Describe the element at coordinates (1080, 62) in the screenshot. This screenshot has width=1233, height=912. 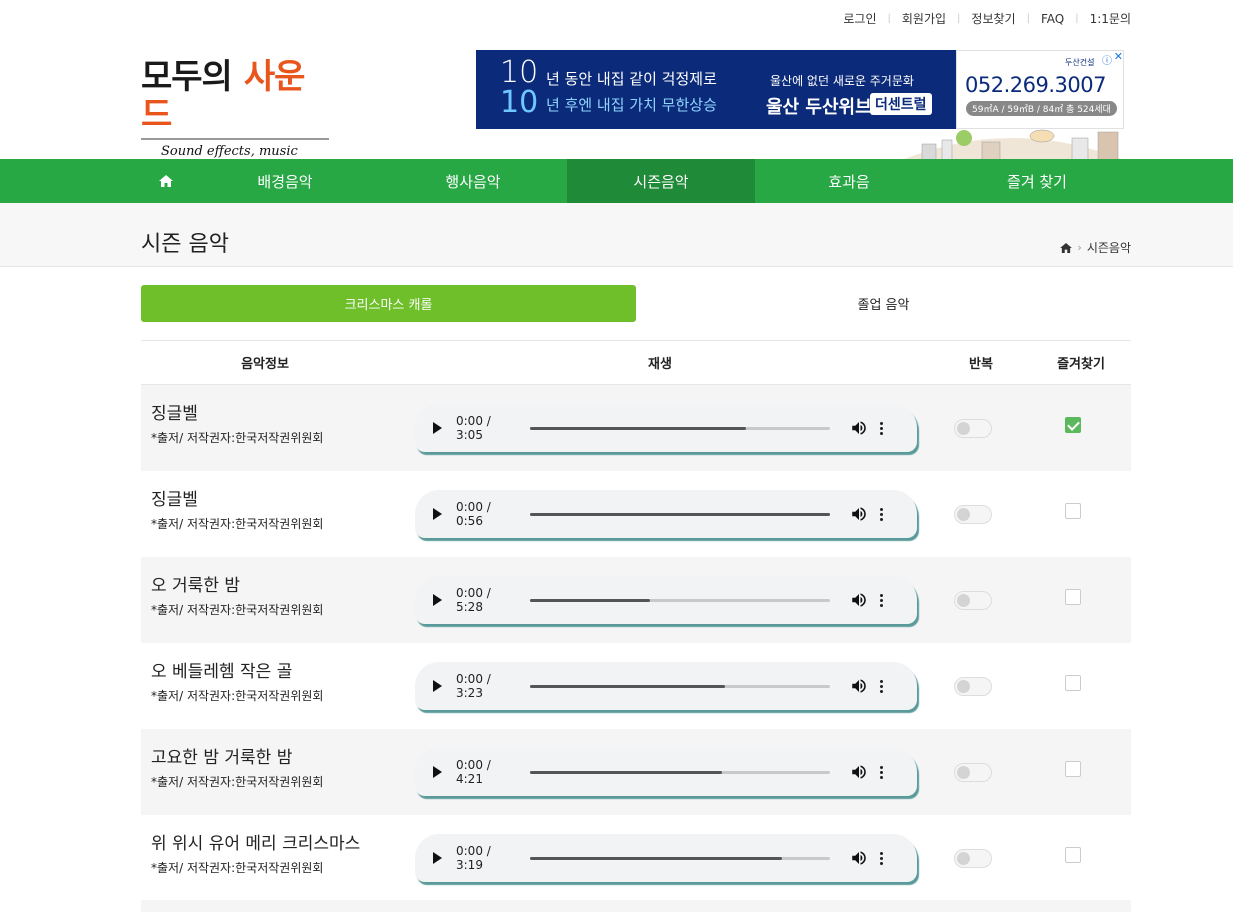
I see `ad-brand: 두산건설` at that location.